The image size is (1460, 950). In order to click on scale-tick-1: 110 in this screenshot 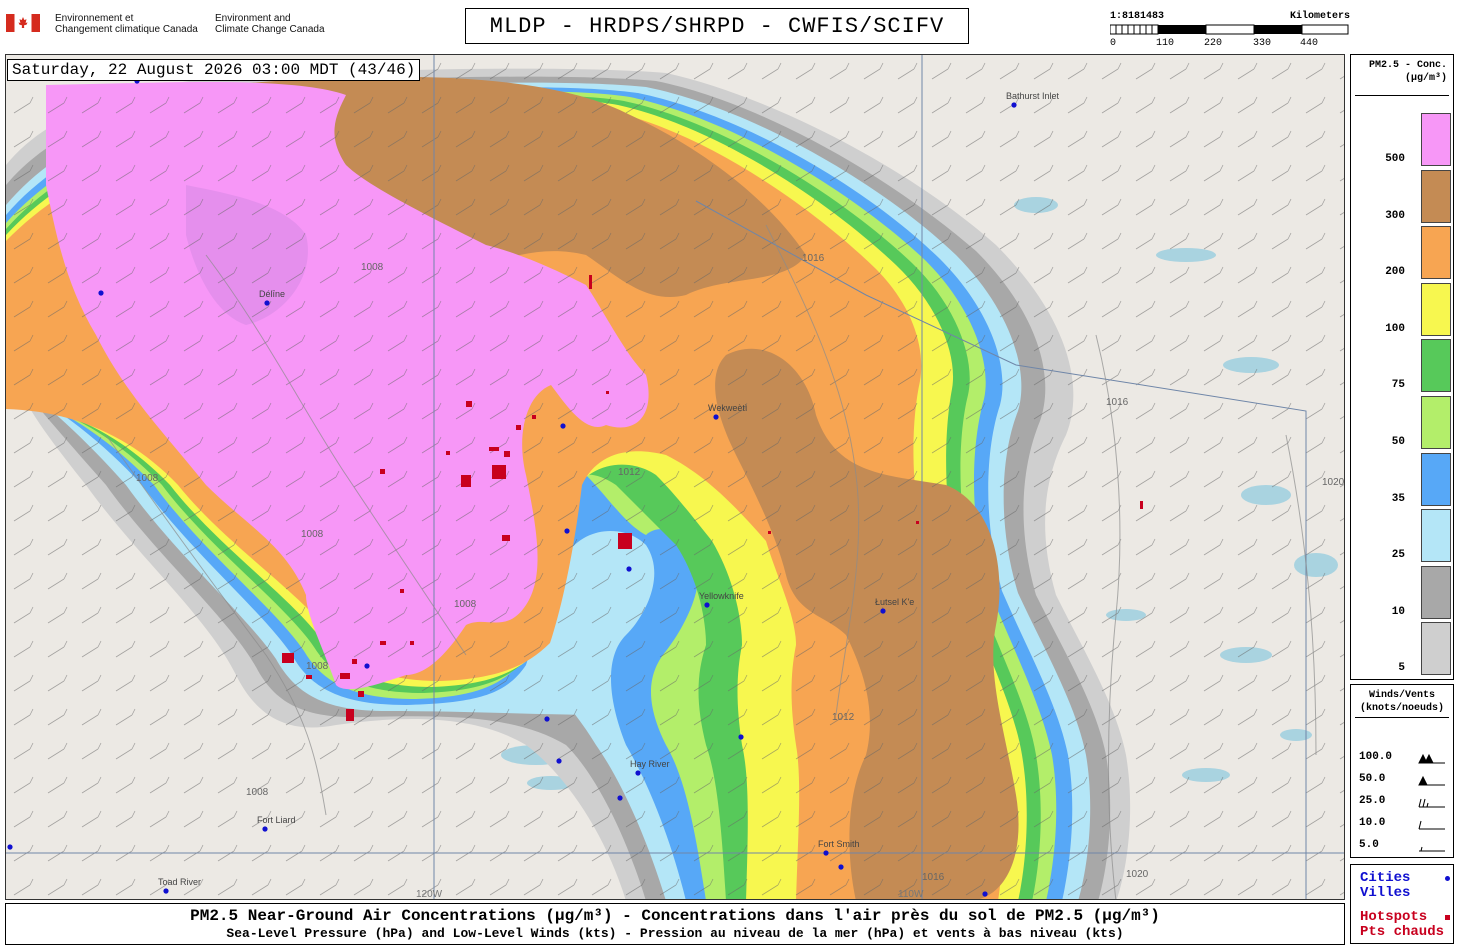, I will do `click(1165, 43)`.